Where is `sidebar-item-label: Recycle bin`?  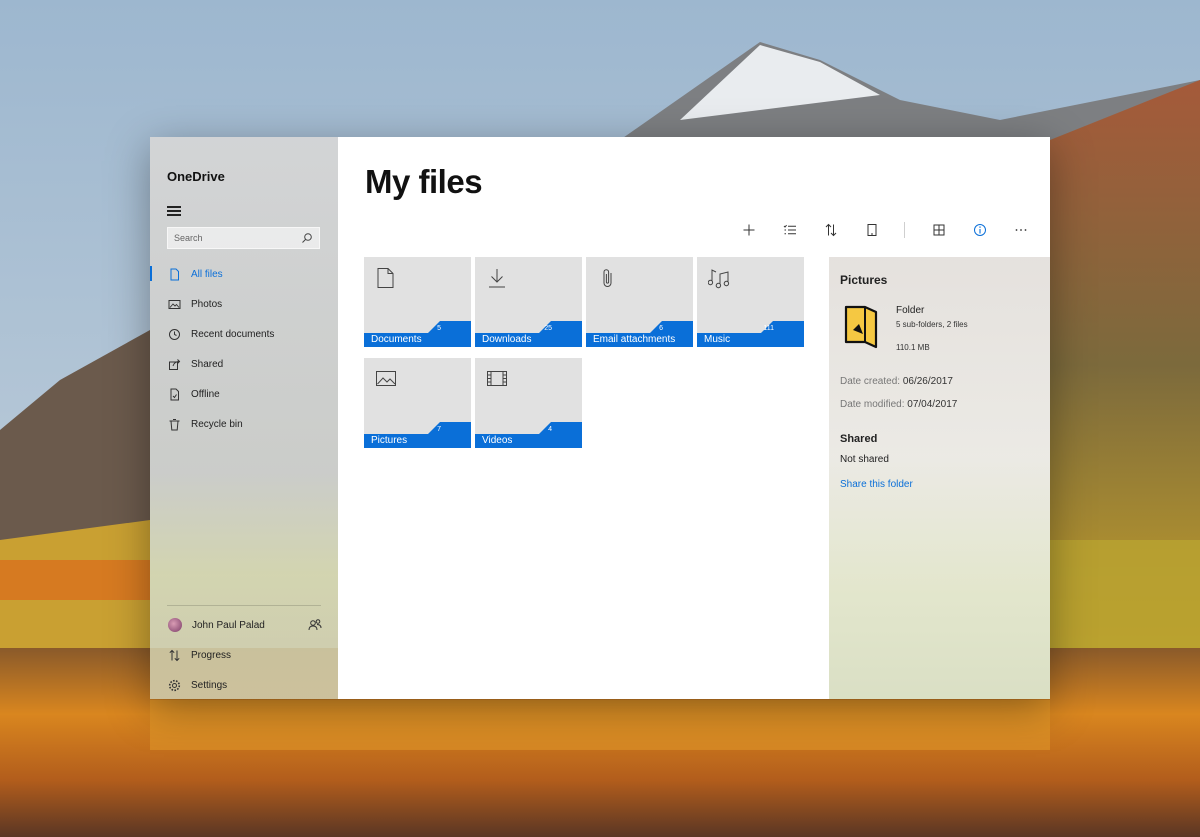 sidebar-item-label: Recycle bin is located at coordinates (217, 424).